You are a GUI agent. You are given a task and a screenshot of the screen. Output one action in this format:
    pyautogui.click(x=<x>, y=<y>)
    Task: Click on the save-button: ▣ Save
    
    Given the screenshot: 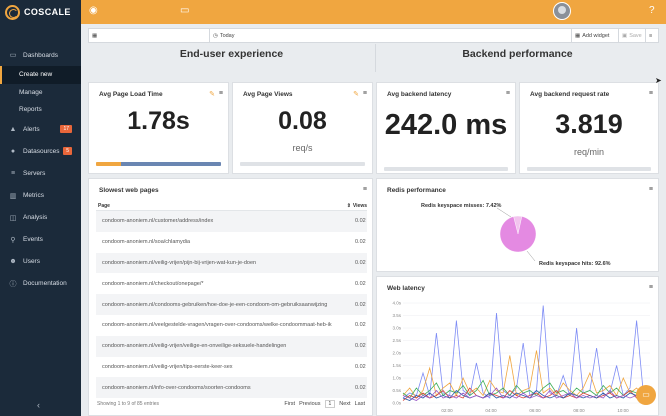 What is the action you would take?
    pyautogui.click(x=631, y=35)
    